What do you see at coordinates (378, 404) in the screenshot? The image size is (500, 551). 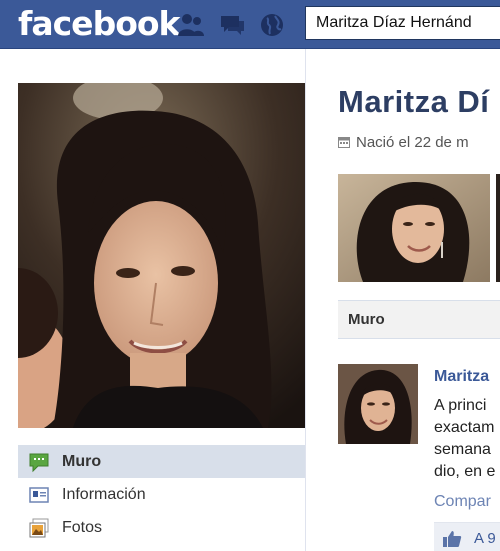 I see `post-author-avatar` at bounding box center [378, 404].